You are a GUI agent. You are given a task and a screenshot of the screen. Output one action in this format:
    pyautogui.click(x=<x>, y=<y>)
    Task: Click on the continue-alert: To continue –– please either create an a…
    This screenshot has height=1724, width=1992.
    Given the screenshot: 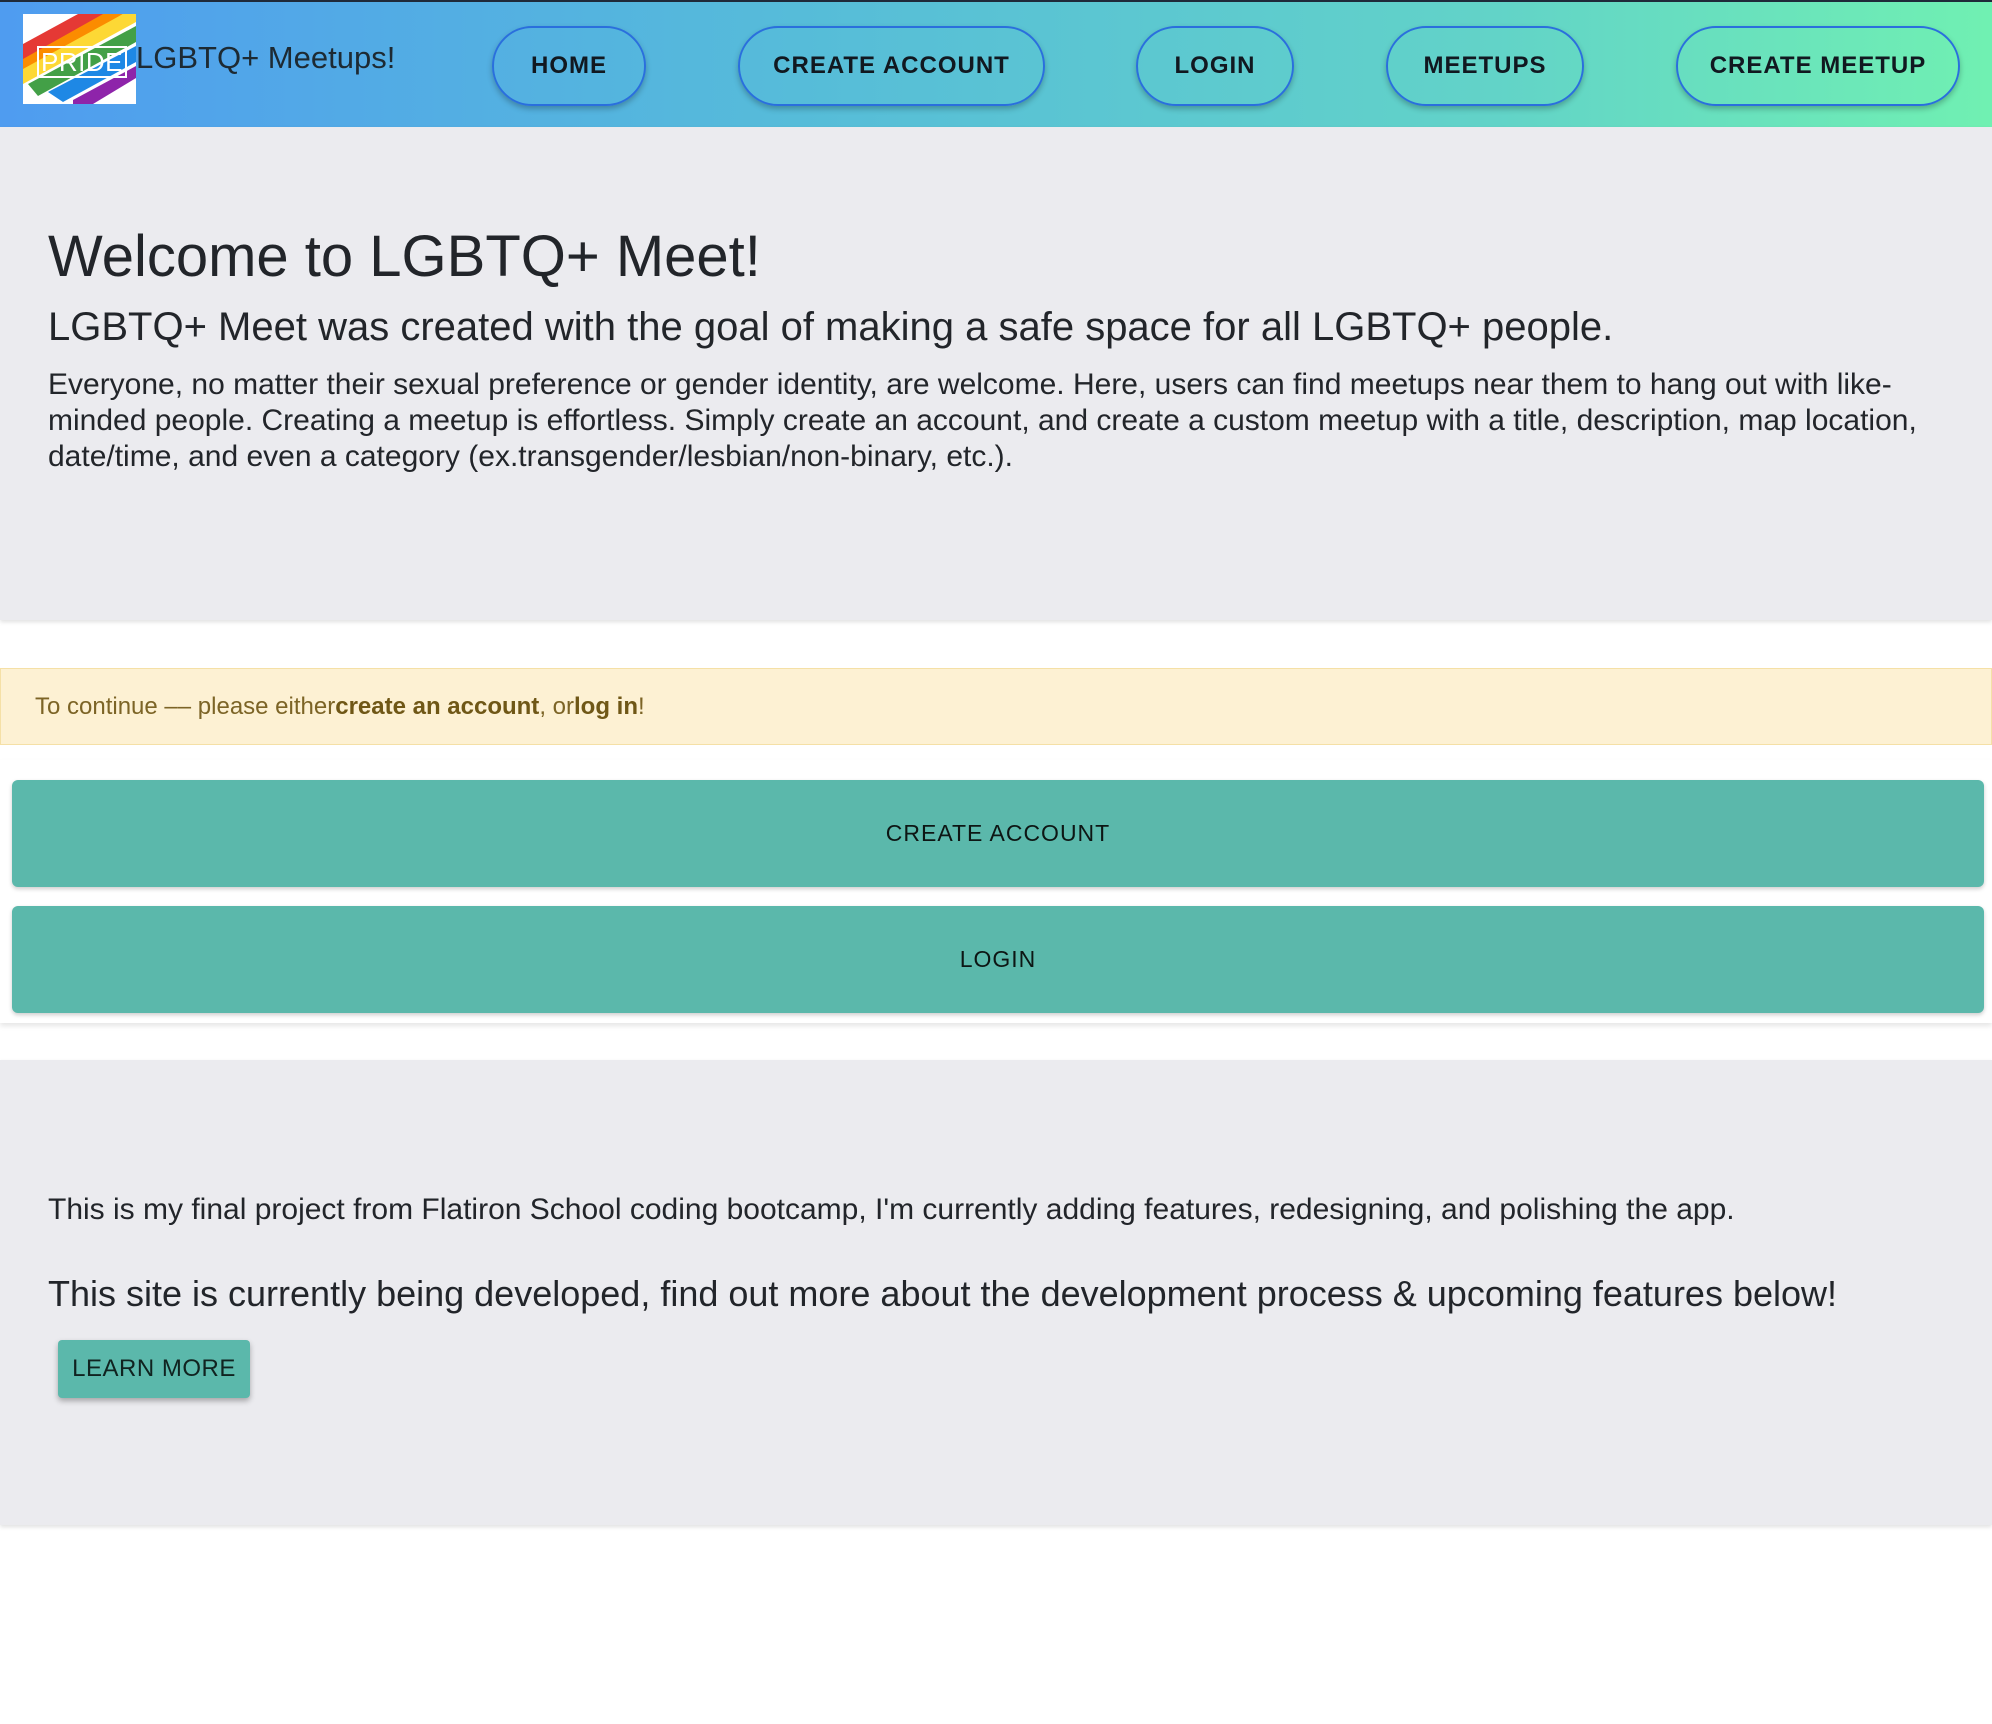 What is the action you would take?
    pyautogui.click(x=996, y=706)
    